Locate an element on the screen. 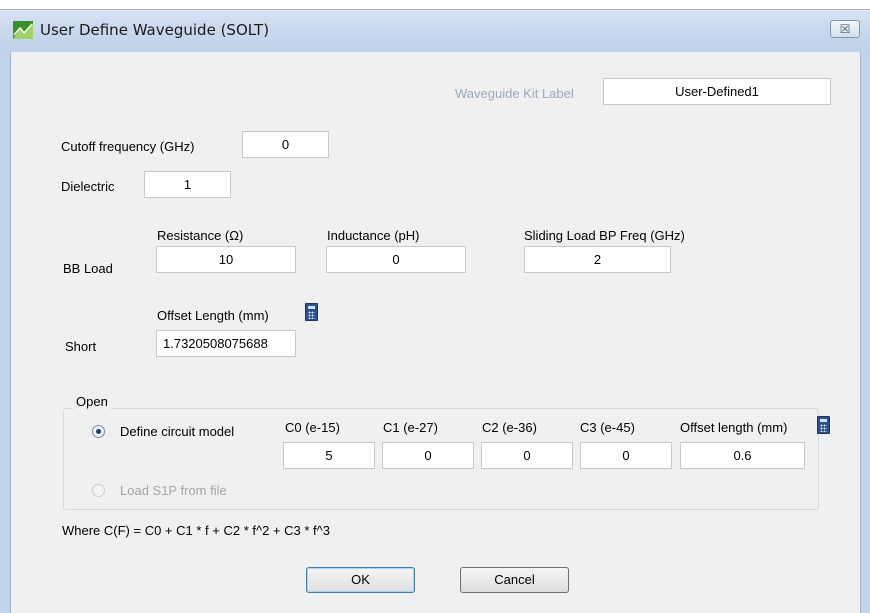  define-circuit-radio is located at coordinates (98, 431).